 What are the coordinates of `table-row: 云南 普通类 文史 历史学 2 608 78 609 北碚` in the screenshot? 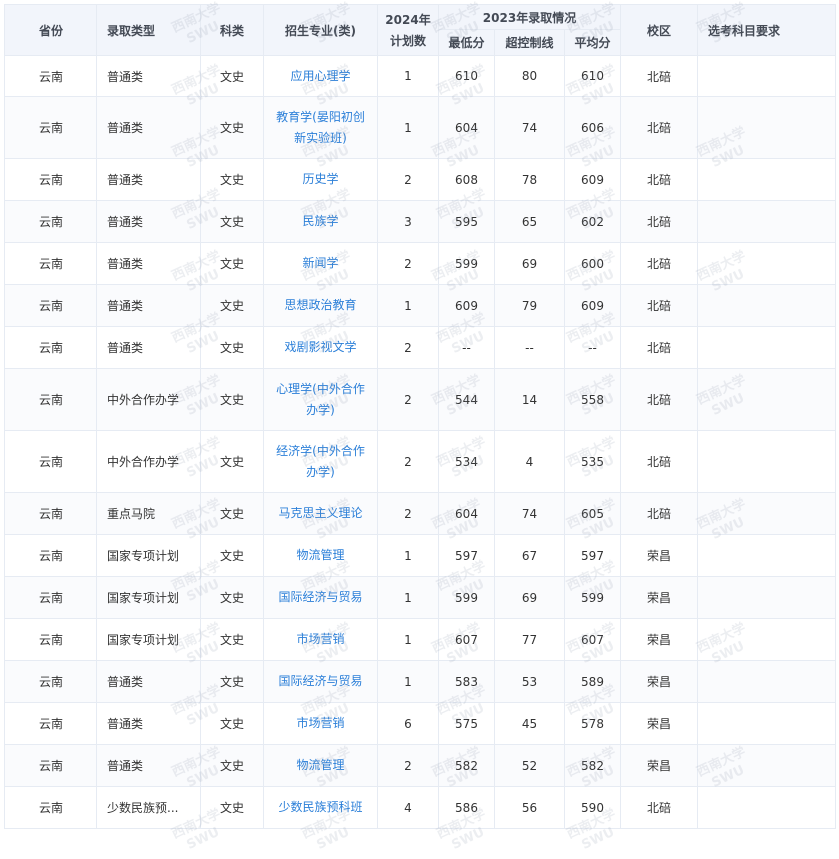 It's located at (420, 179).